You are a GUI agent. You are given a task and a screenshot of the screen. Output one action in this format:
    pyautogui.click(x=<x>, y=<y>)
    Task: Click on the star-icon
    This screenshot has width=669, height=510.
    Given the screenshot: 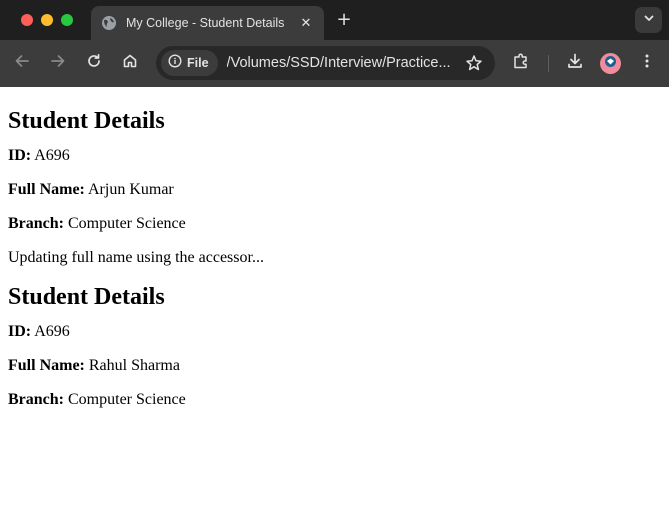 What is the action you would take?
    pyautogui.click(x=474, y=63)
    